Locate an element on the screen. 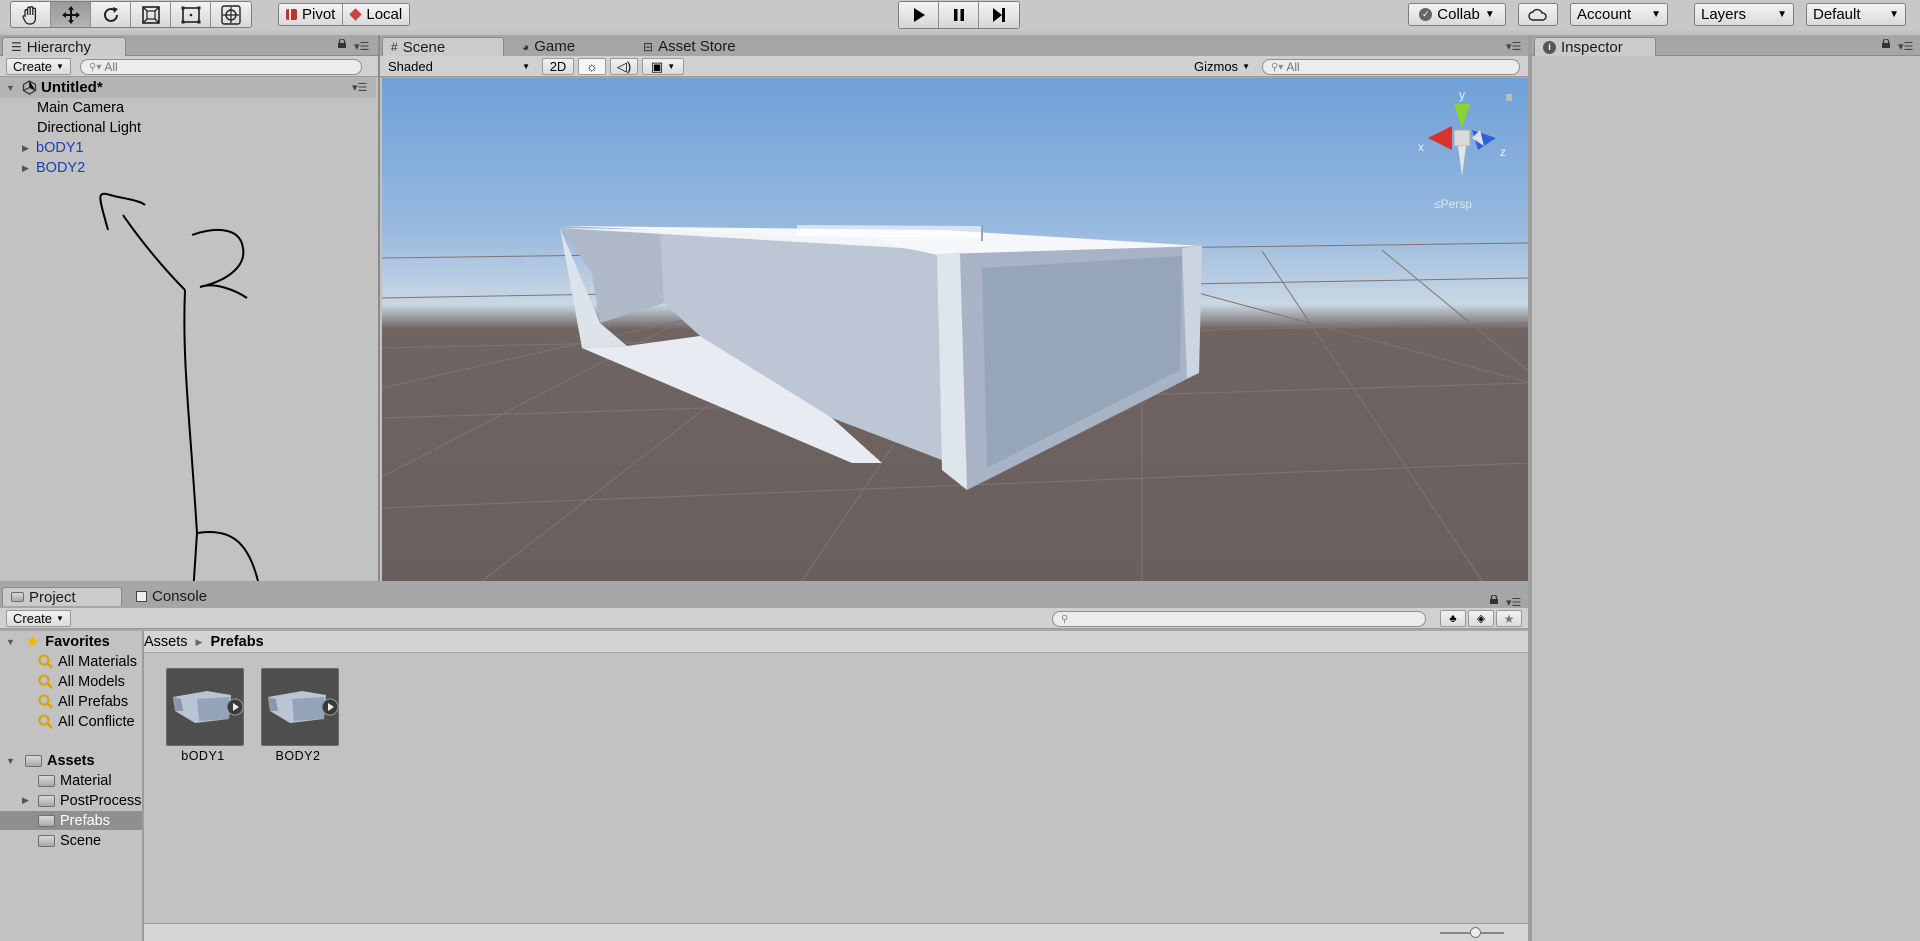 The width and height of the screenshot is (1920, 941). gizmo-lock-icon is located at coordinates (1509, 97).